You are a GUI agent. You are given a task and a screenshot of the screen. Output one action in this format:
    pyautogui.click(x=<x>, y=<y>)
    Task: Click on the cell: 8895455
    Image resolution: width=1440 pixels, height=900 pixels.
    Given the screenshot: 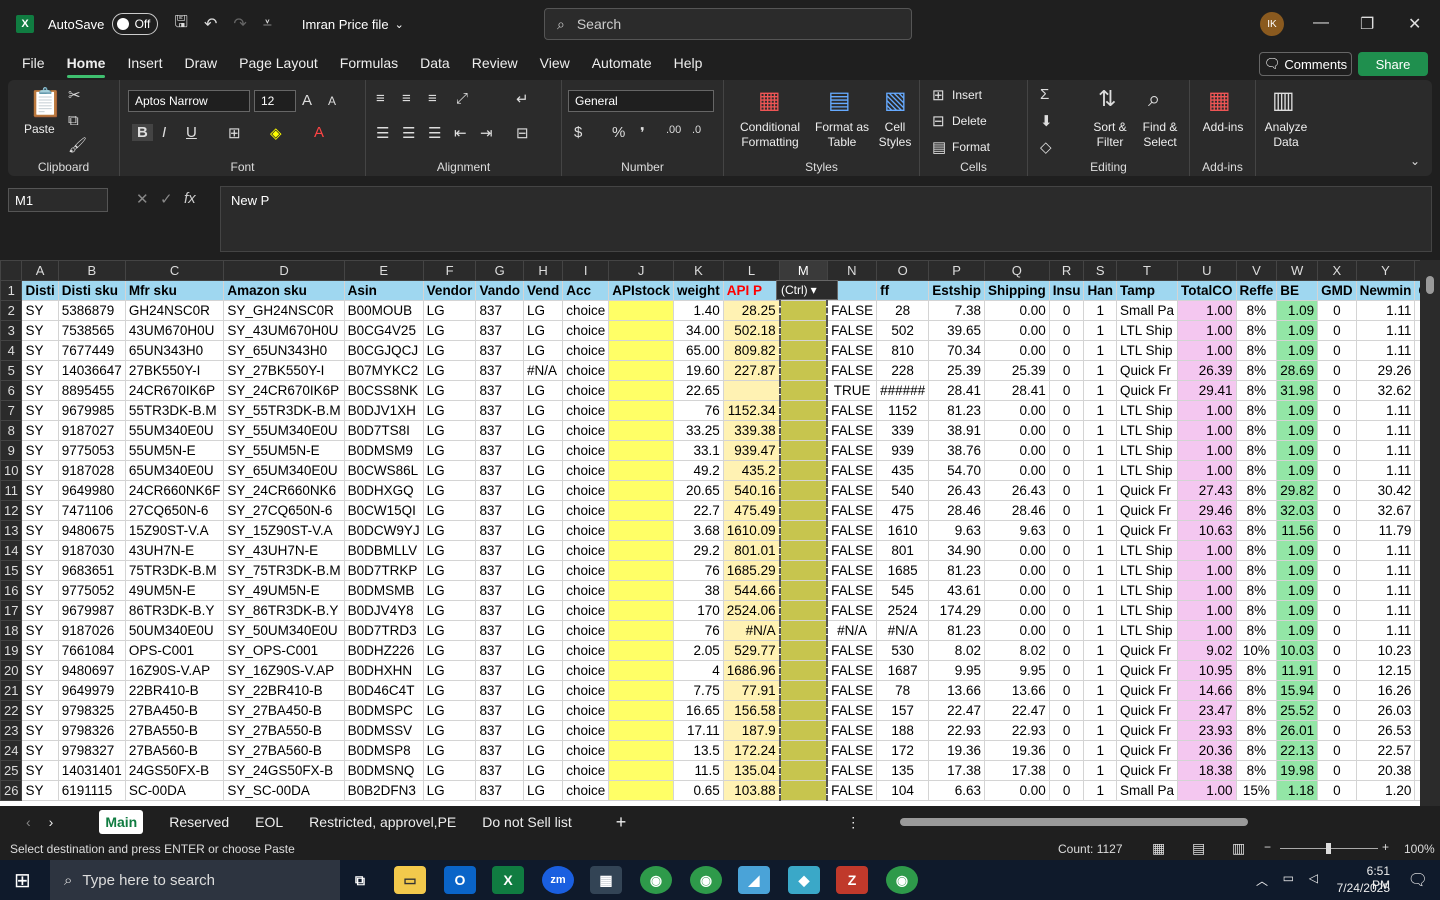 What is the action you would take?
    pyautogui.click(x=91, y=390)
    